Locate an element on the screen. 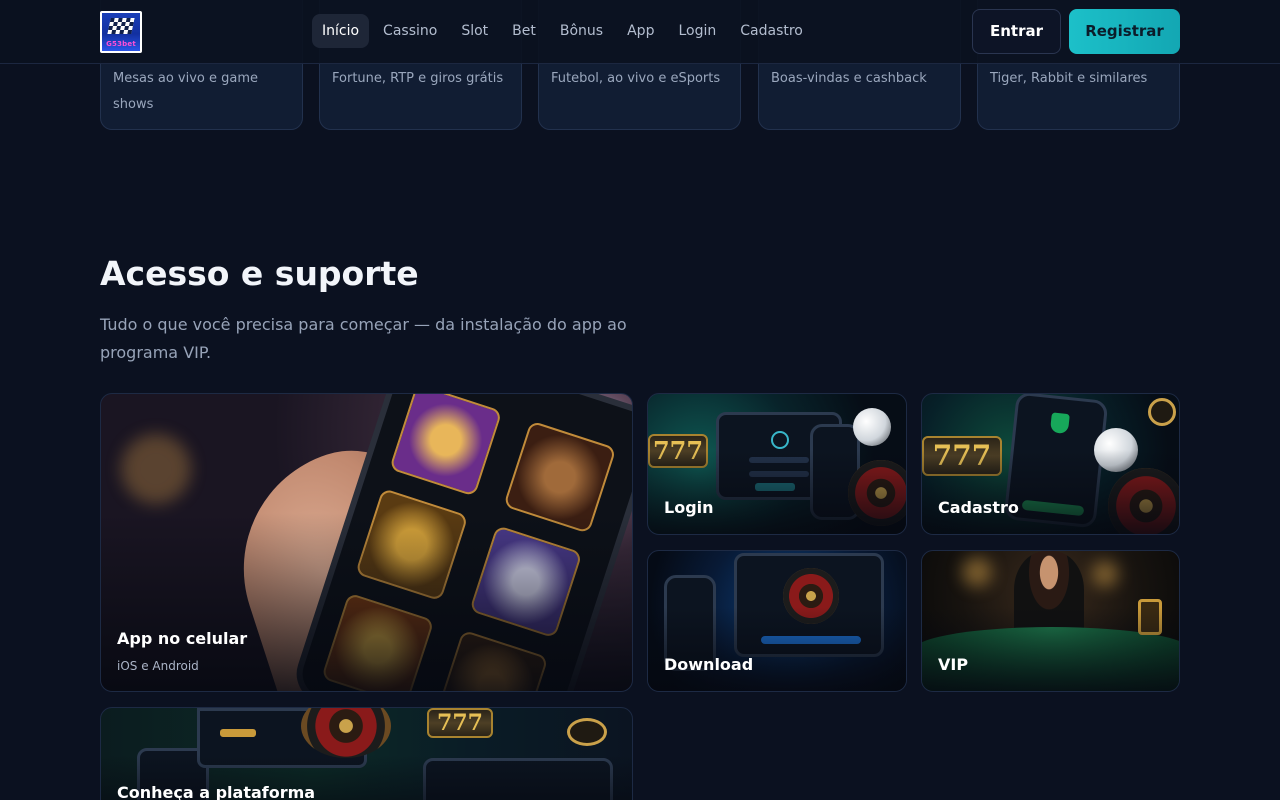 The height and width of the screenshot is (800, 1280). soccer-ball-image is located at coordinates (872, 427).